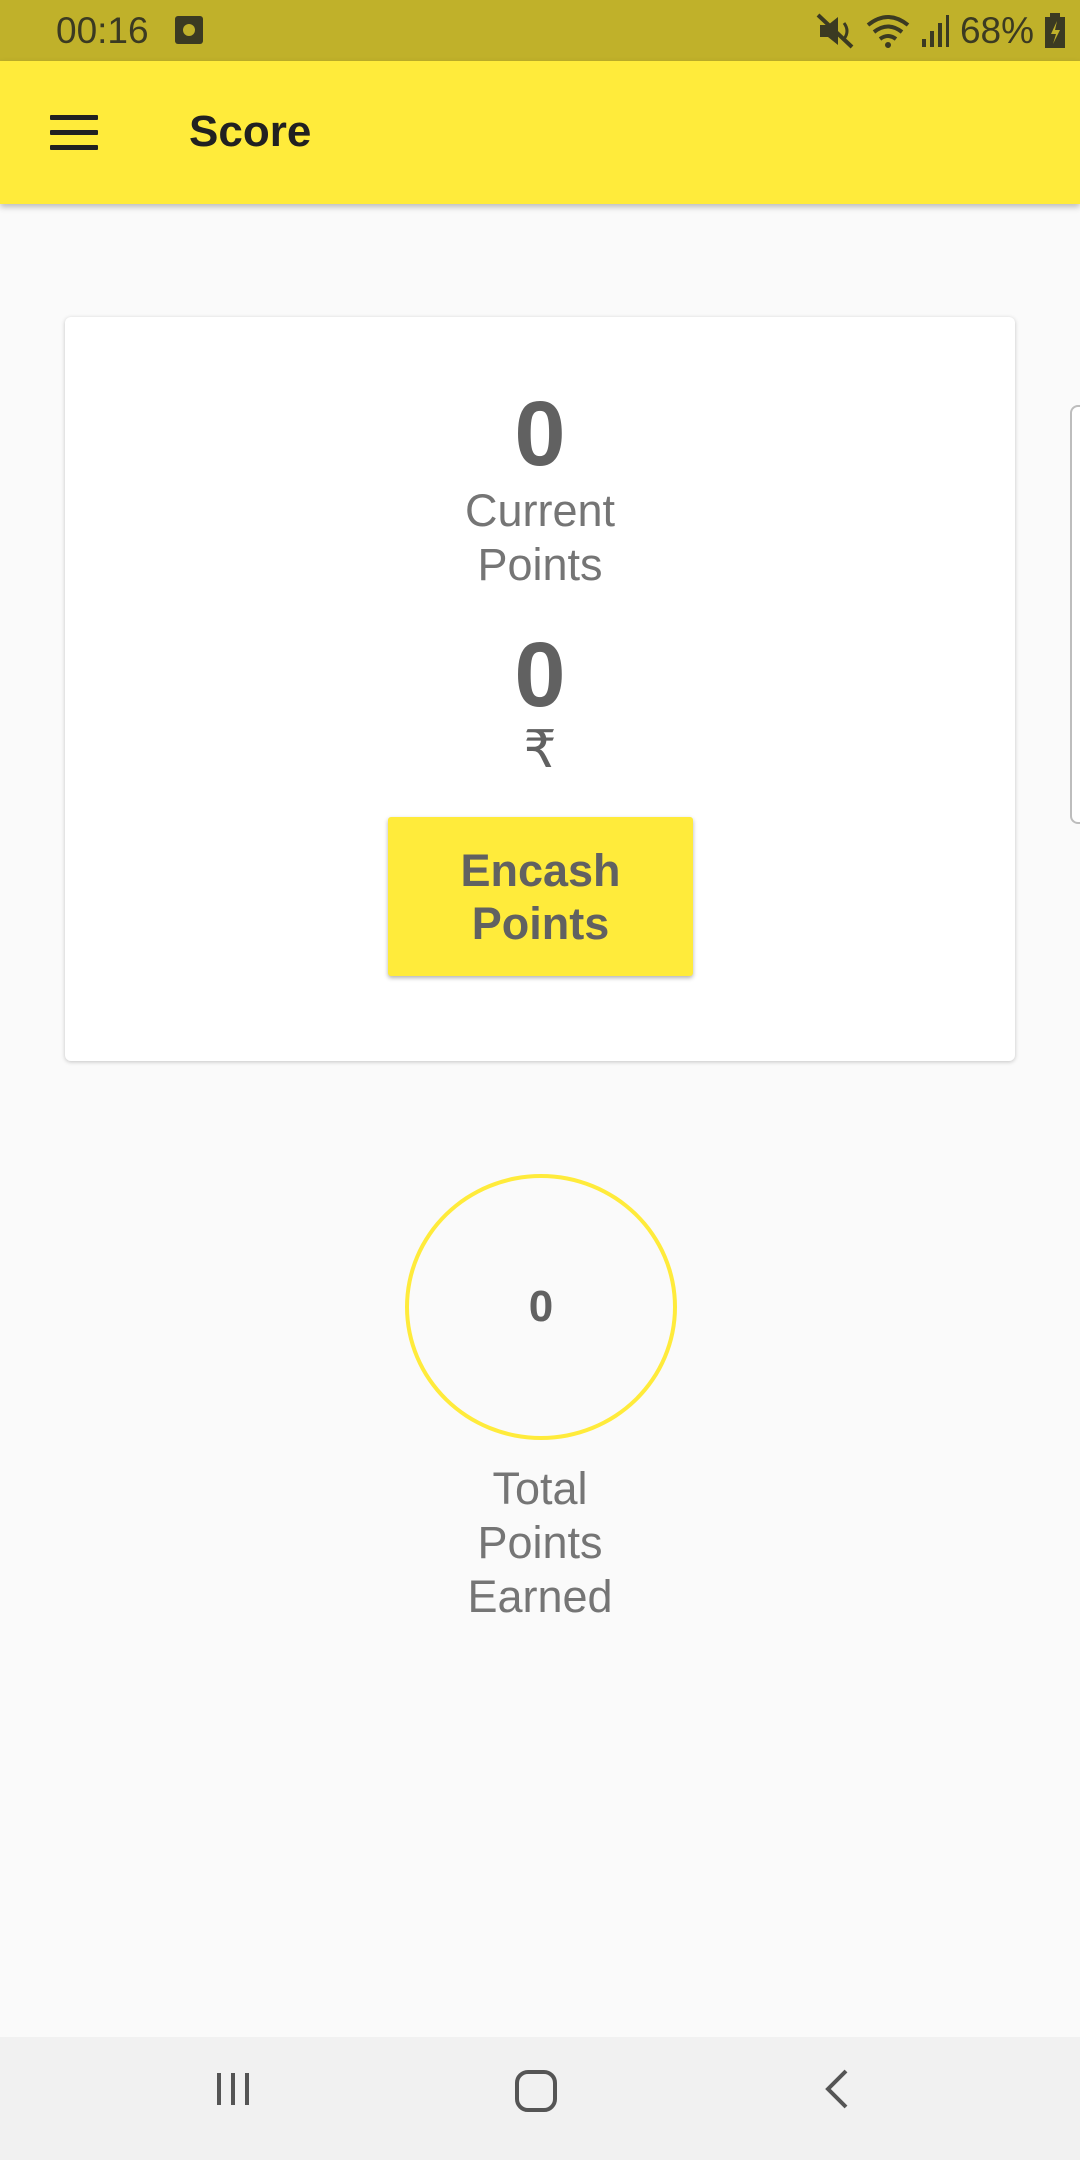 Image resolution: width=1080 pixels, height=2160 pixels. Describe the element at coordinates (540, 675) in the screenshot. I see `rupee-value: 0` at that location.